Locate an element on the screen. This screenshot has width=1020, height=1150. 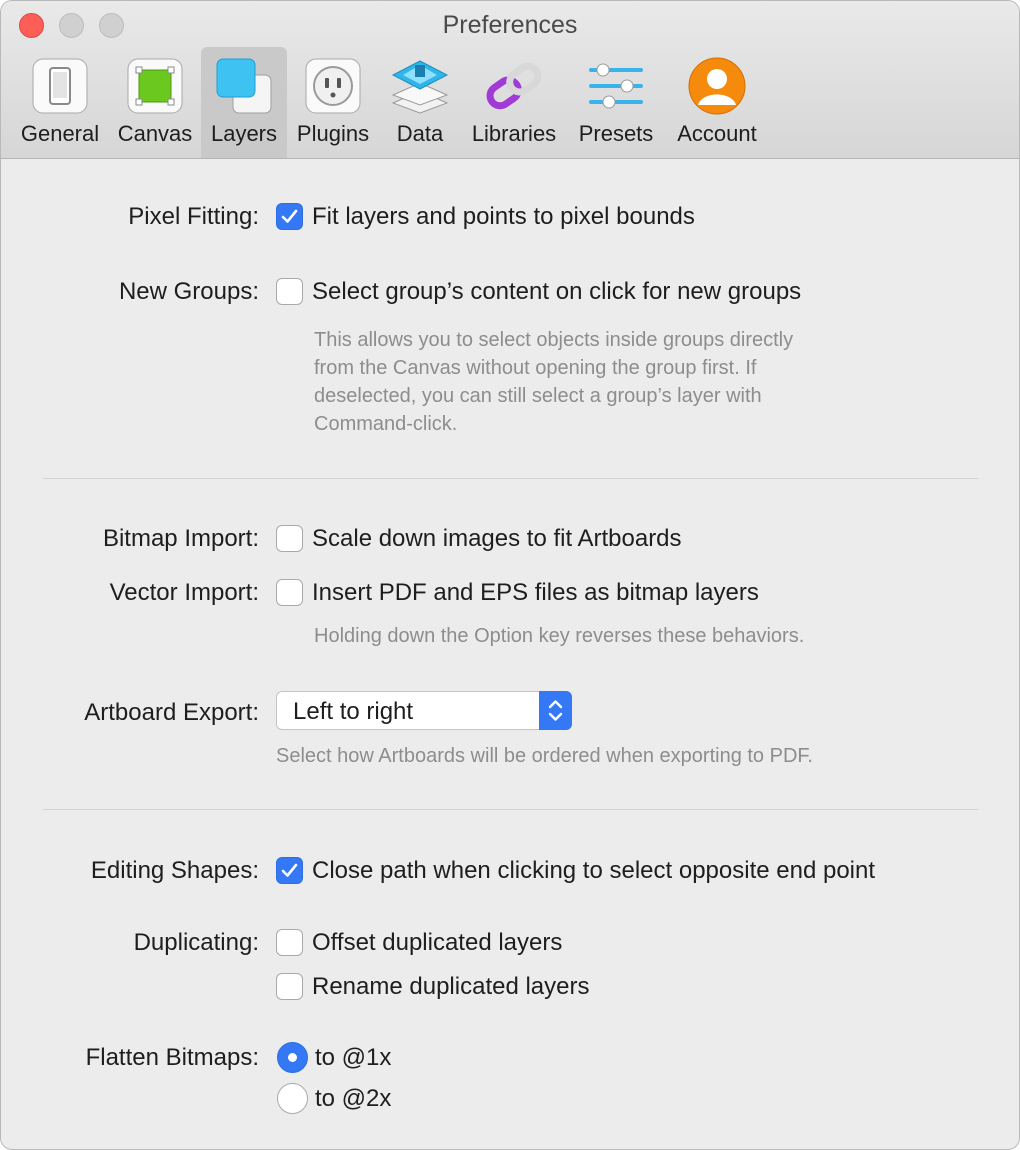
rename-duplicated-checkbox is located at coordinates (289, 986).